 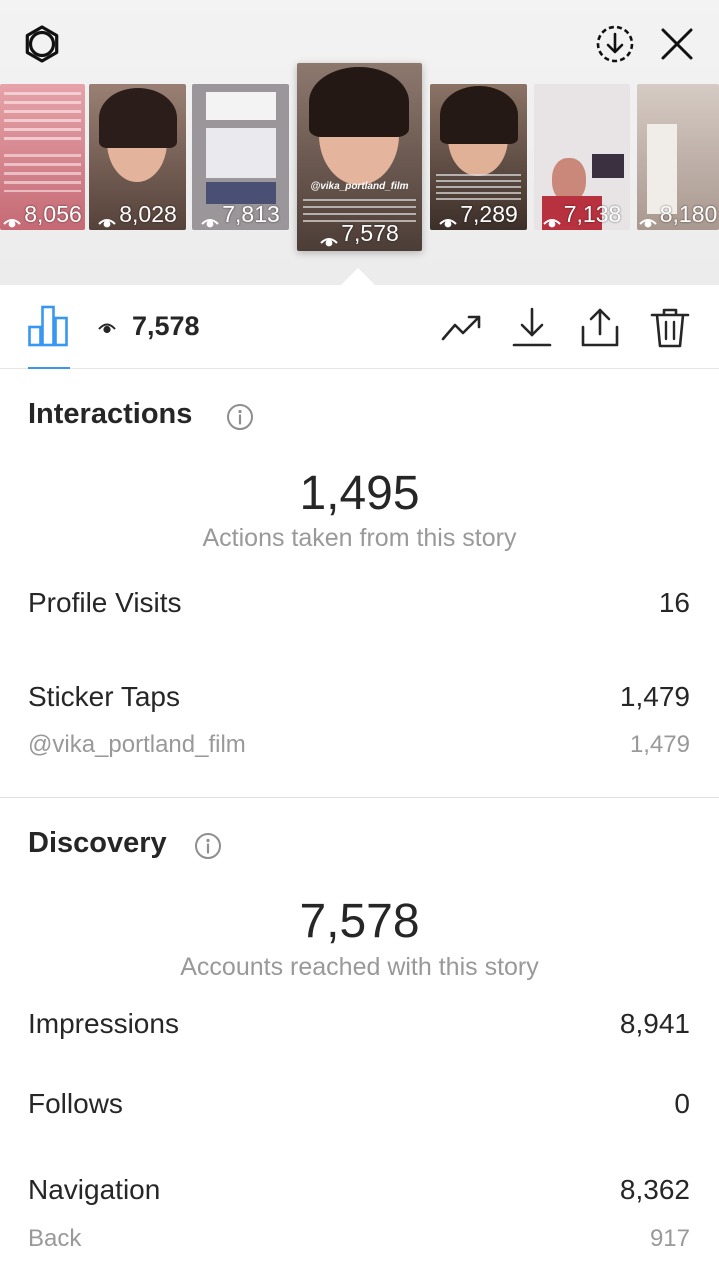 I want to click on save-story-icon, so click(x=615, y=44).